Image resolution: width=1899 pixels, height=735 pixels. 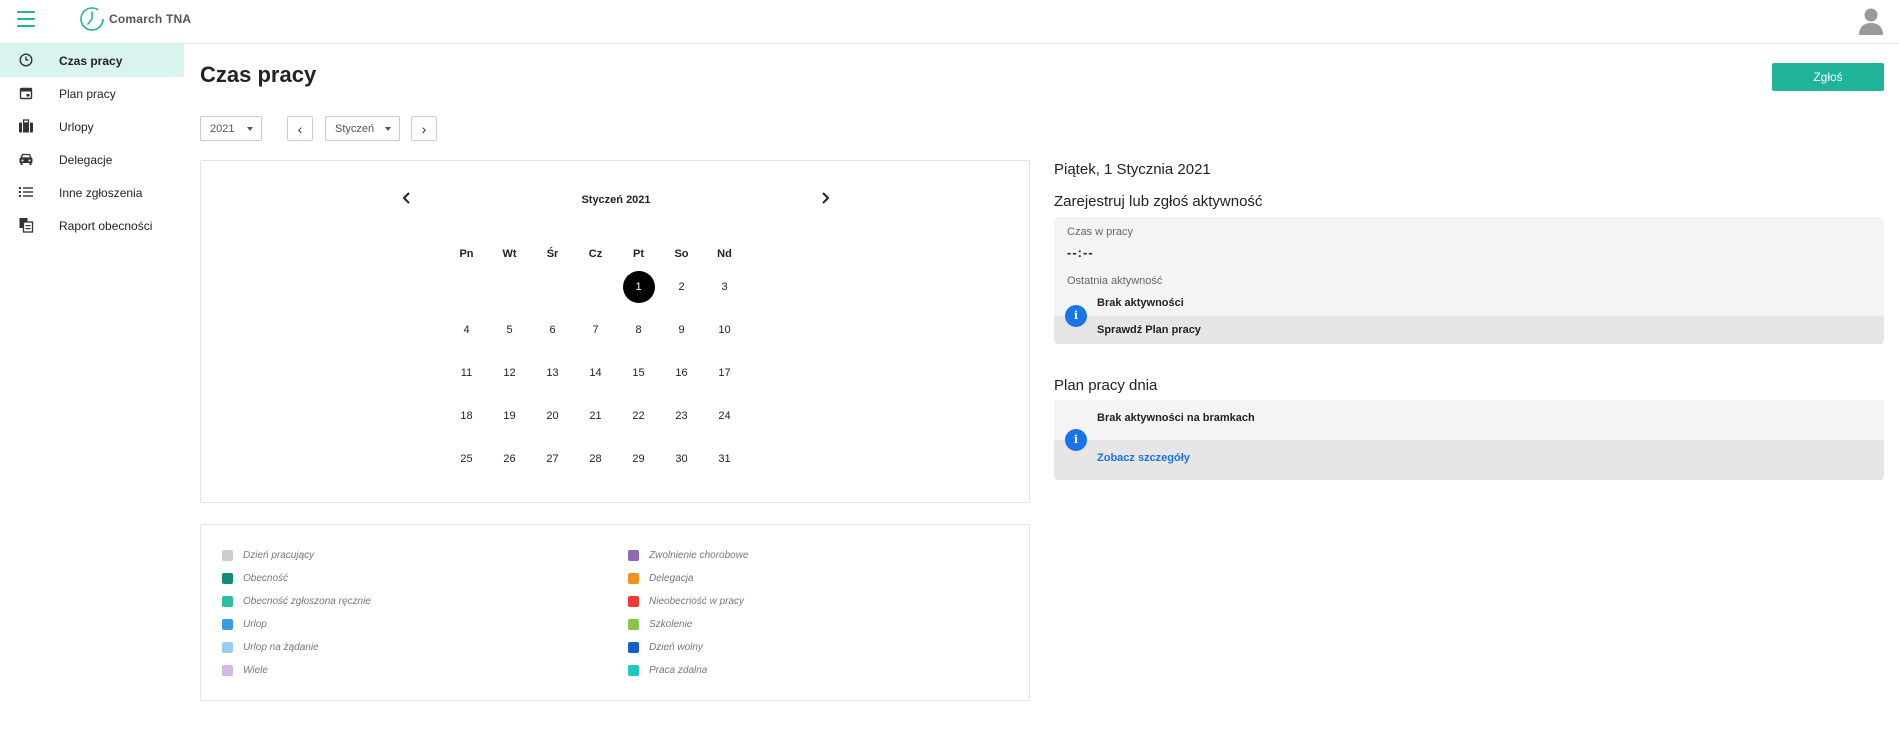 What do you see at coordinates (825, 199) in the screenshot?
I see `calendar-next-icon` at bounding box center [825, 199].